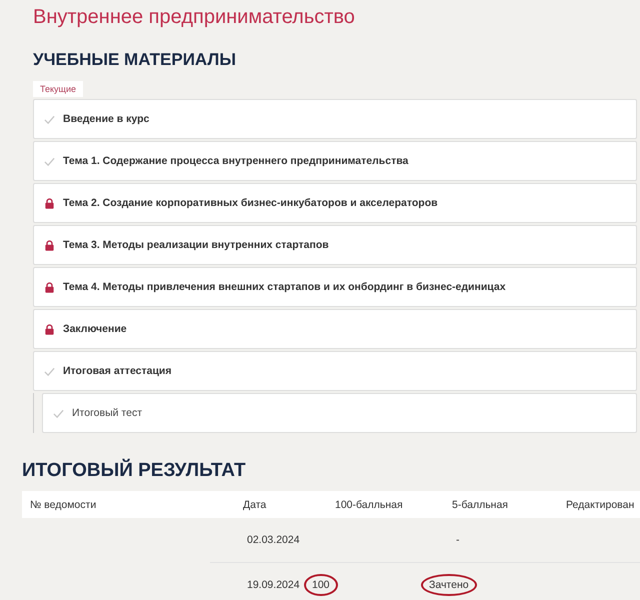  What do you see at coordinates (600, 504) in the screenshot?
I see `column-header: Редактирован` at bounding box center [600, 504].